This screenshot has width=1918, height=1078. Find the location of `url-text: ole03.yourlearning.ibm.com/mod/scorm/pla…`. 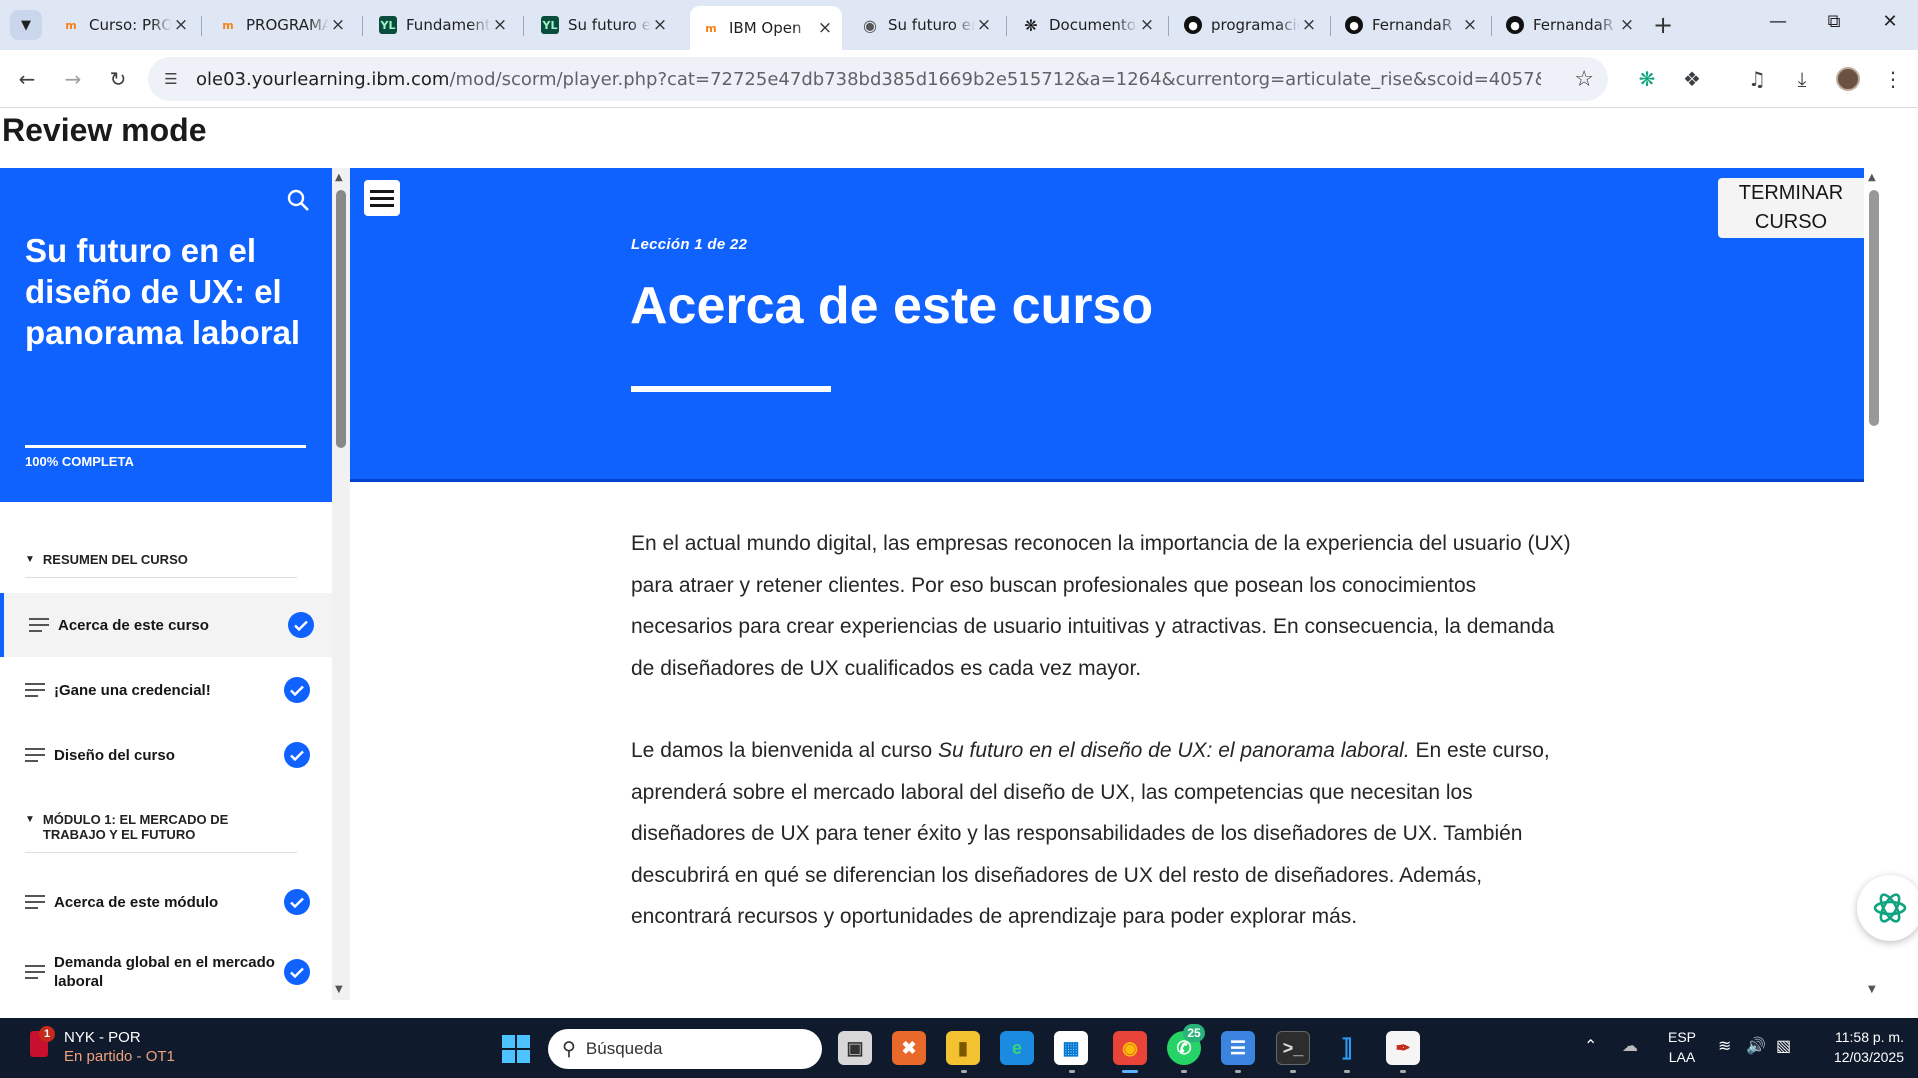

url-text: ole03.yourlearning.ibm.com/mod/scorm/pla… is located at coordinates (868, 79).